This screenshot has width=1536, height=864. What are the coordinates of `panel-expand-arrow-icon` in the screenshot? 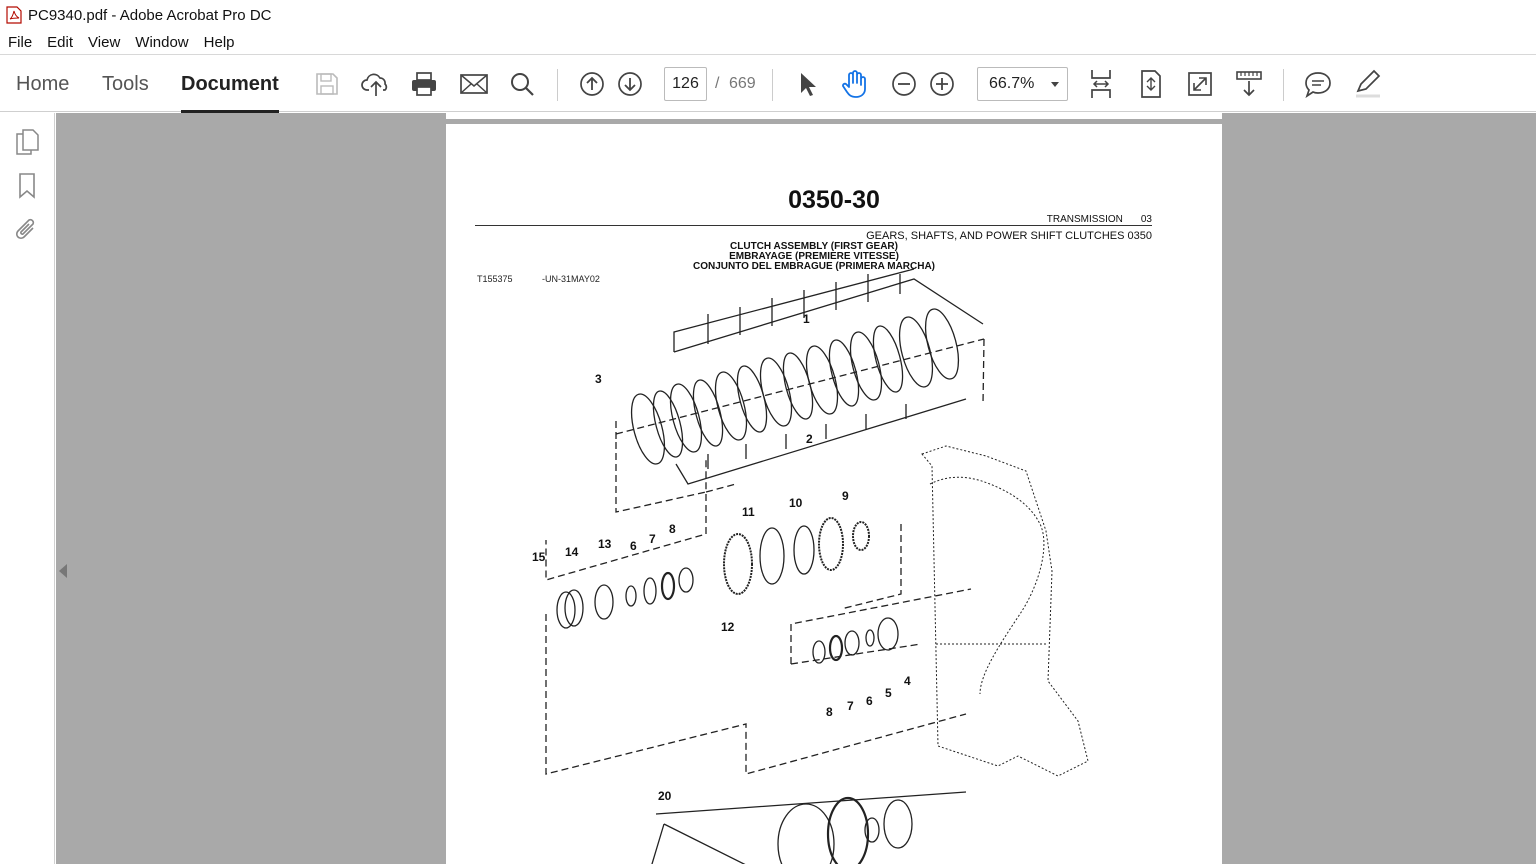 It's located at (63, 571).